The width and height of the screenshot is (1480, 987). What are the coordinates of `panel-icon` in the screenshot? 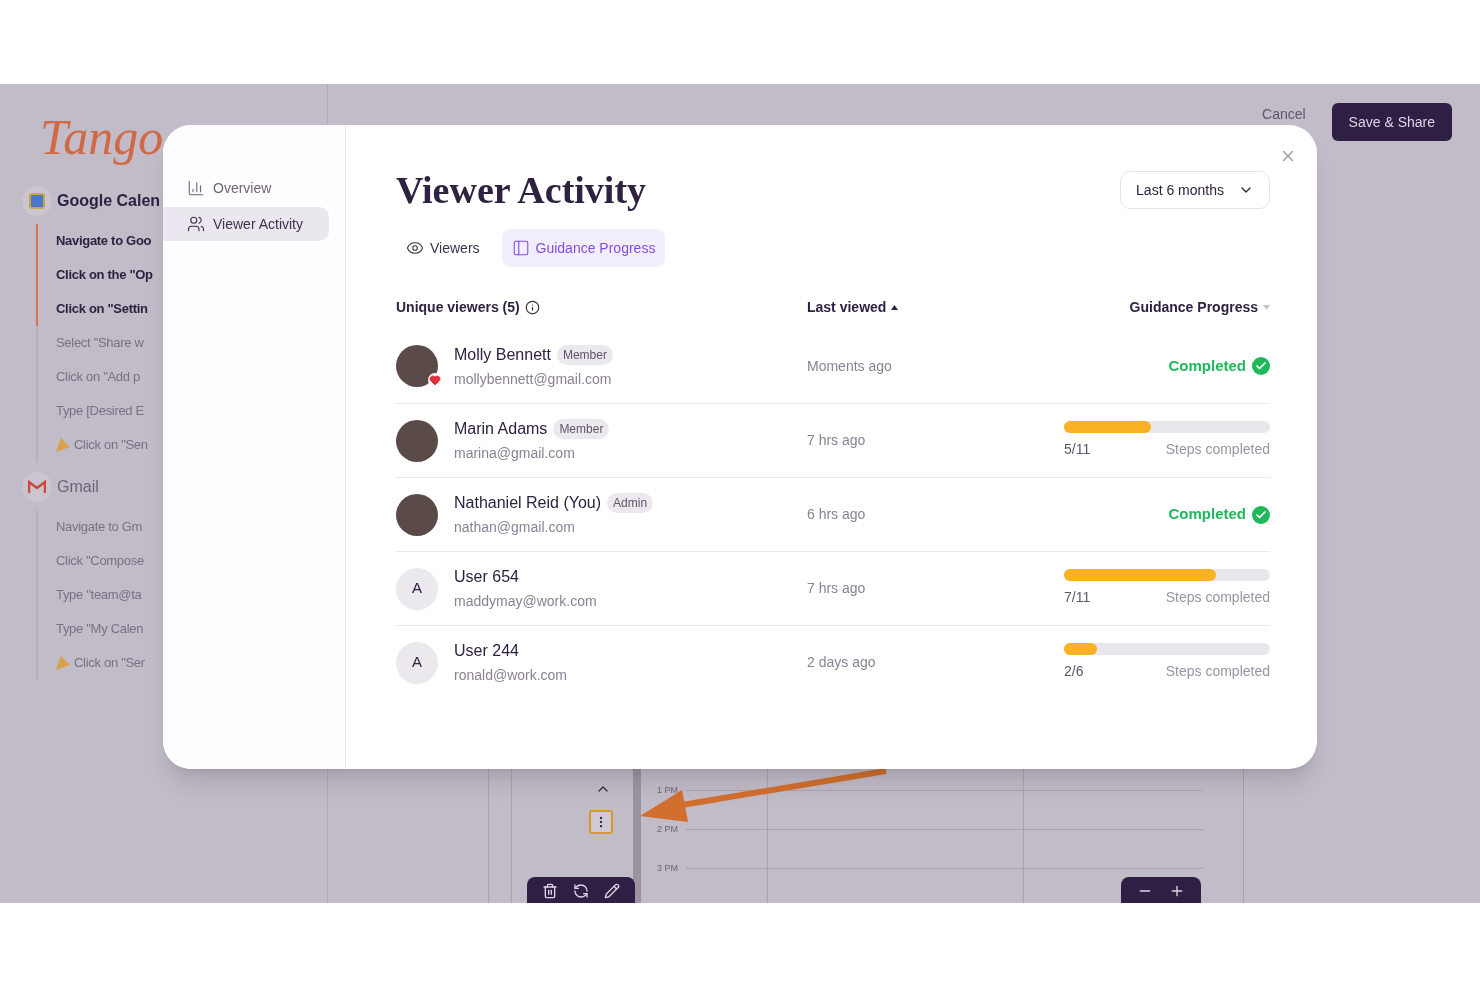 It's located at (520, 248).